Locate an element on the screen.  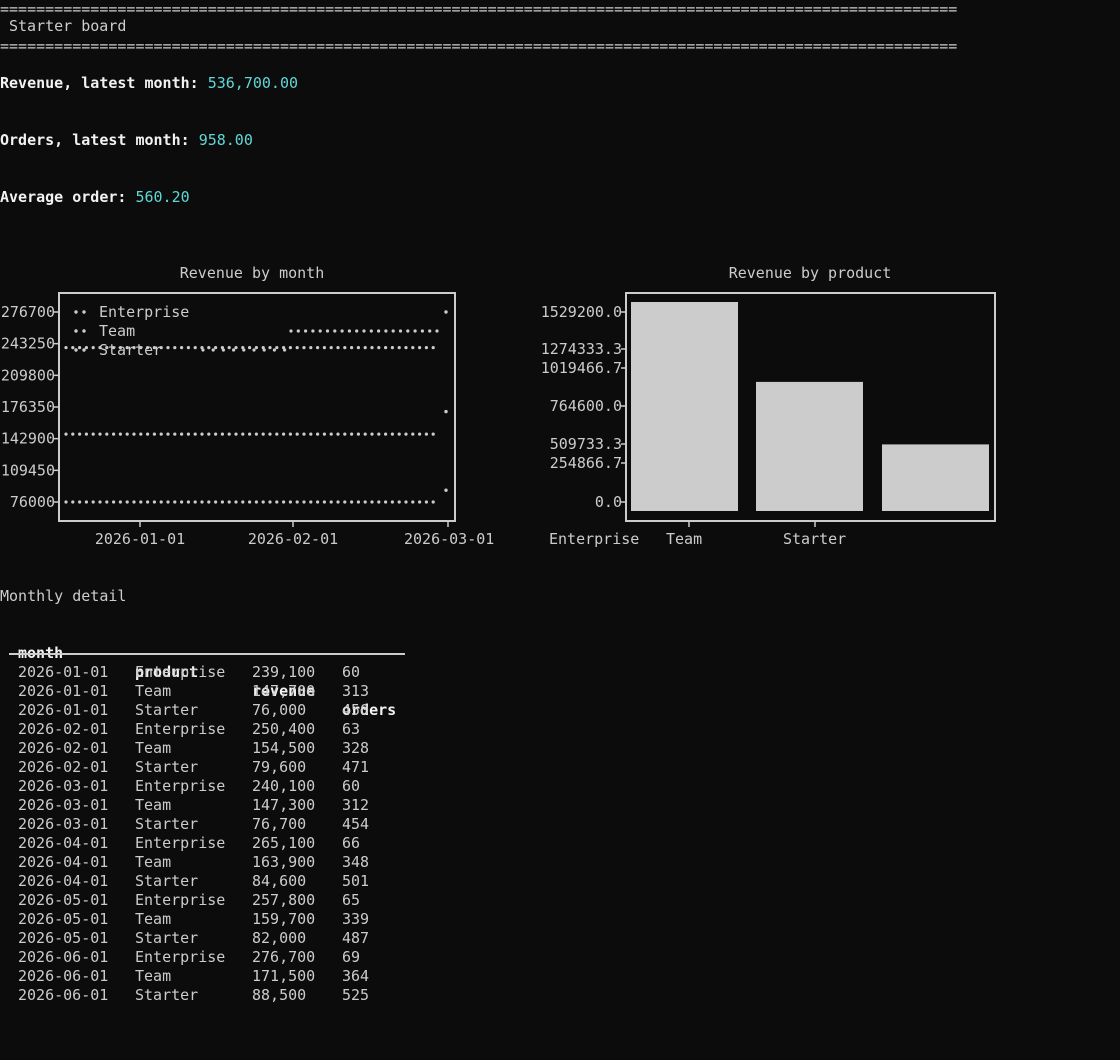
table-cell-orders: 313 is located at coordinates (356, 691).